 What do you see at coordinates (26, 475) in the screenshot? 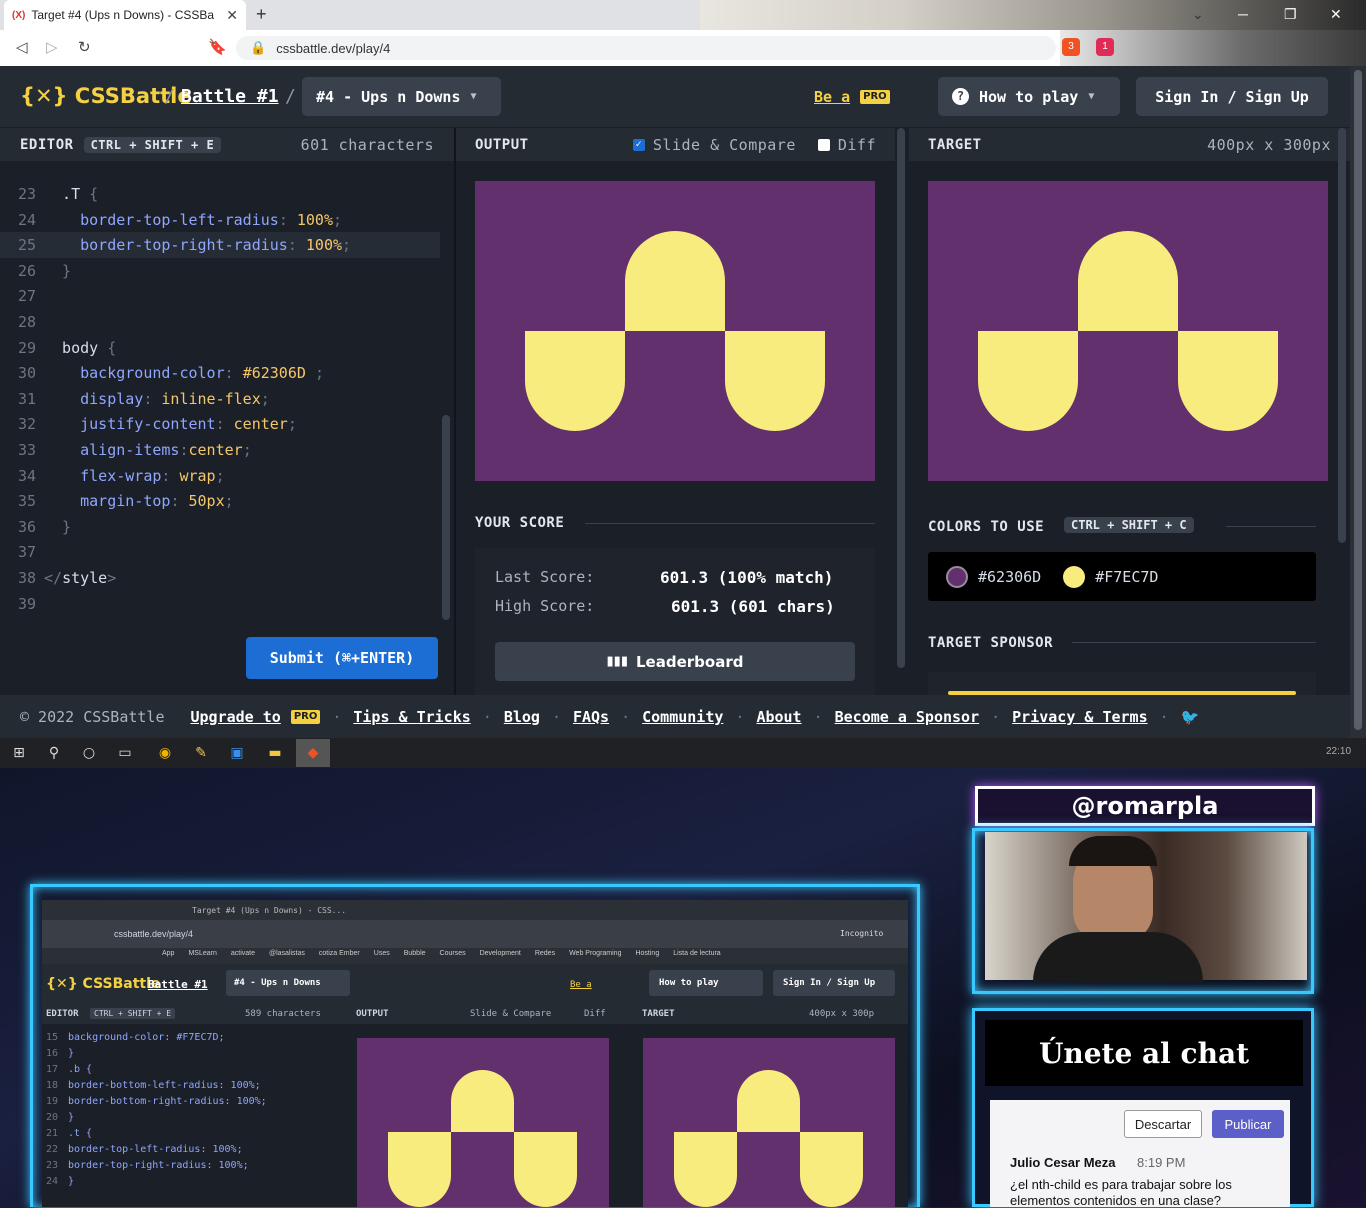
I see `line-number: 34` at bounding box center [26, 475].